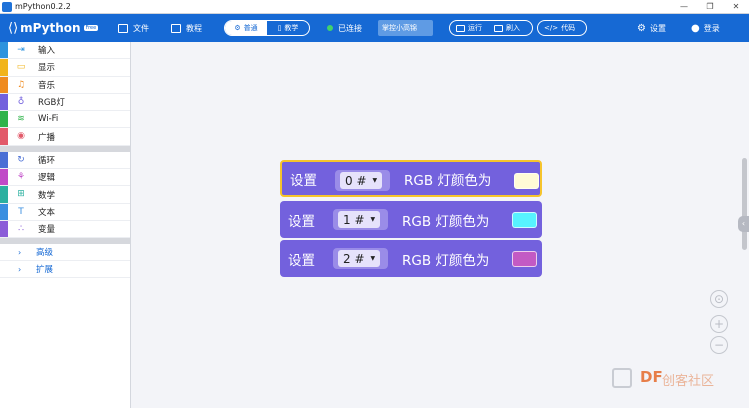 The width and height of the screenshot is (749, 408). Describe the element at coordinates (21, 194) in the screenshot. I see `math-icon: ⊞` at that location.